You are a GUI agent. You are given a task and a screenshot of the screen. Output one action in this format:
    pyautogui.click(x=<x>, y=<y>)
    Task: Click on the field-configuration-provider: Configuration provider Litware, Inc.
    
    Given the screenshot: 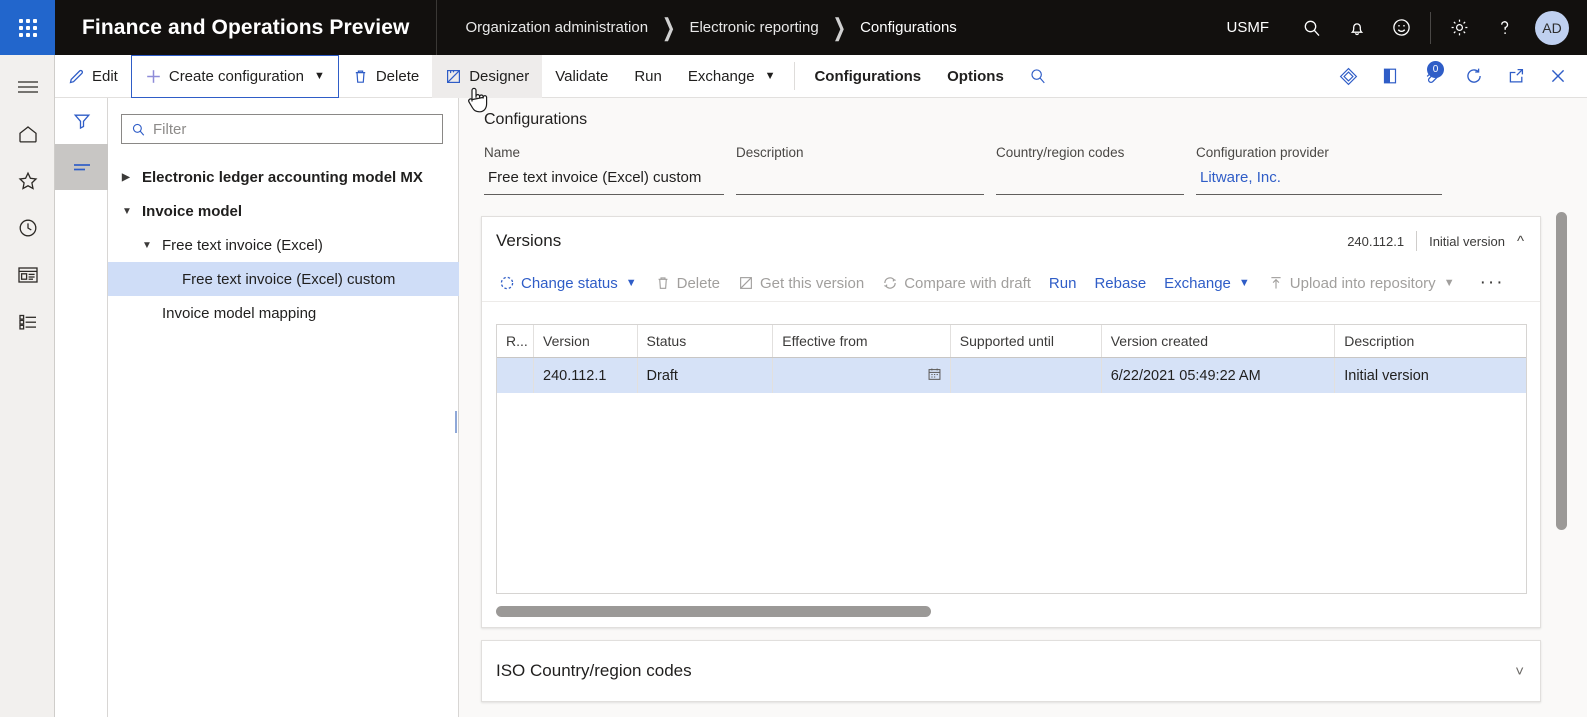 What is the action you would take?
    pyautogui.click(x=1319, y=170)
    